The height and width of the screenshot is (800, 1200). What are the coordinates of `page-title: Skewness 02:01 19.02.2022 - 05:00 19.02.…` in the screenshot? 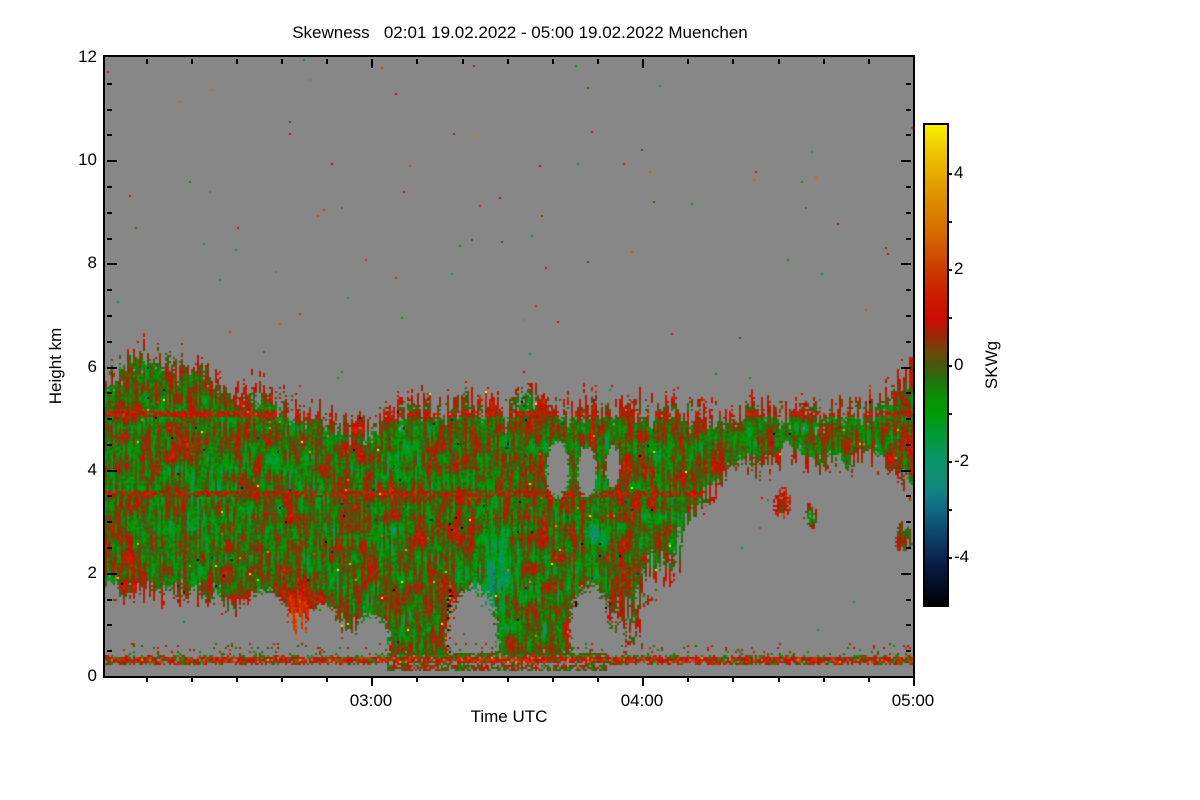 It's located at (520, 32).